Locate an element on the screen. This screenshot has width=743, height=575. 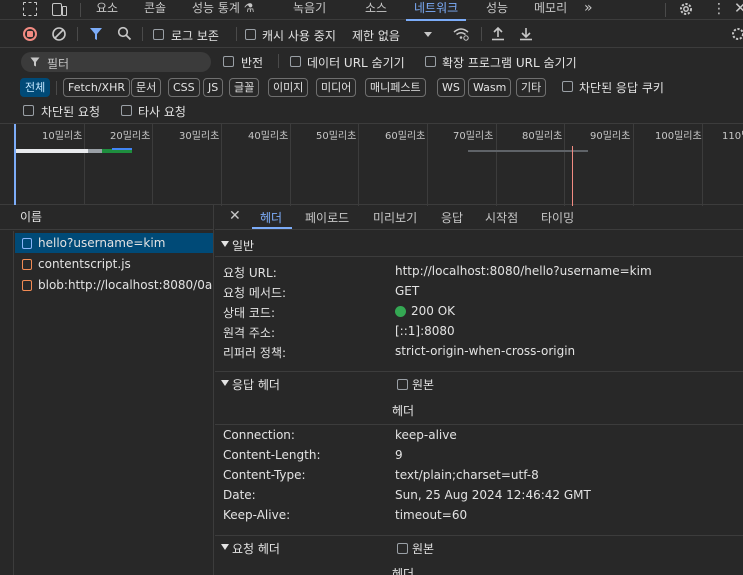
network-settings-gear-icon is located at coordinates (736, 34).